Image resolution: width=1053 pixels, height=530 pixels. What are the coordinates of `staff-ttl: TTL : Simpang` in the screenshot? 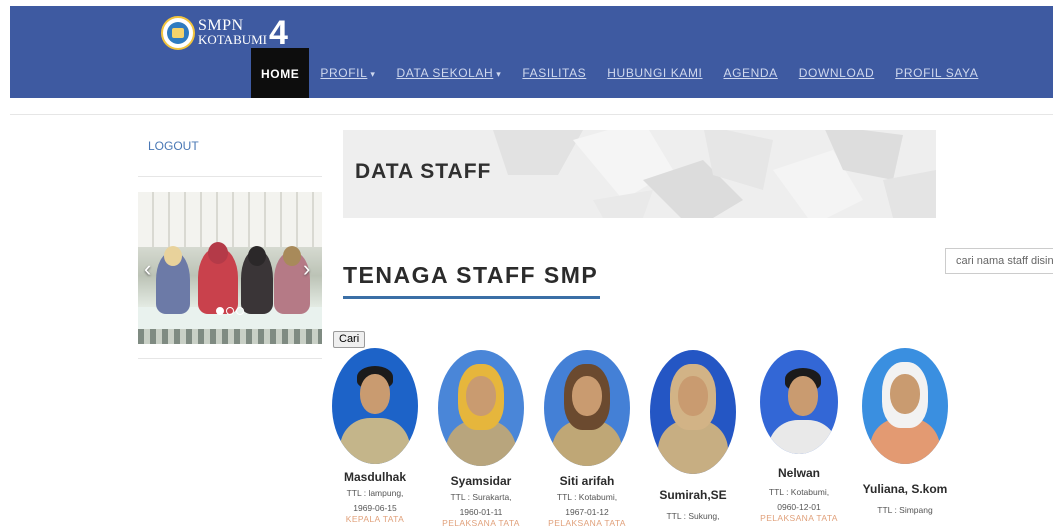 It's located at (905, 510).